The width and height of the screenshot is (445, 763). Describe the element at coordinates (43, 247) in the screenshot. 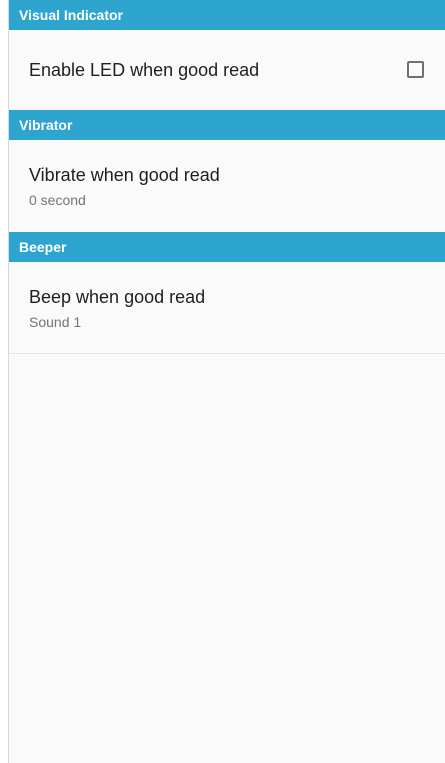

I see `section-header-label: Beeper` at that location.